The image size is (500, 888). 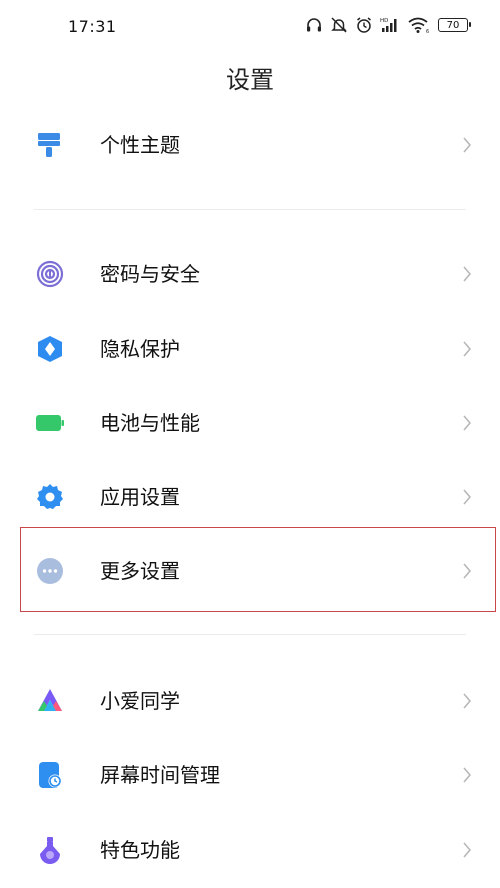 What do you see at coordinates (250, 28) in the screenshot?
I see `status-bar: 17:31 HD 6 70` at bounding box center [250, 28].